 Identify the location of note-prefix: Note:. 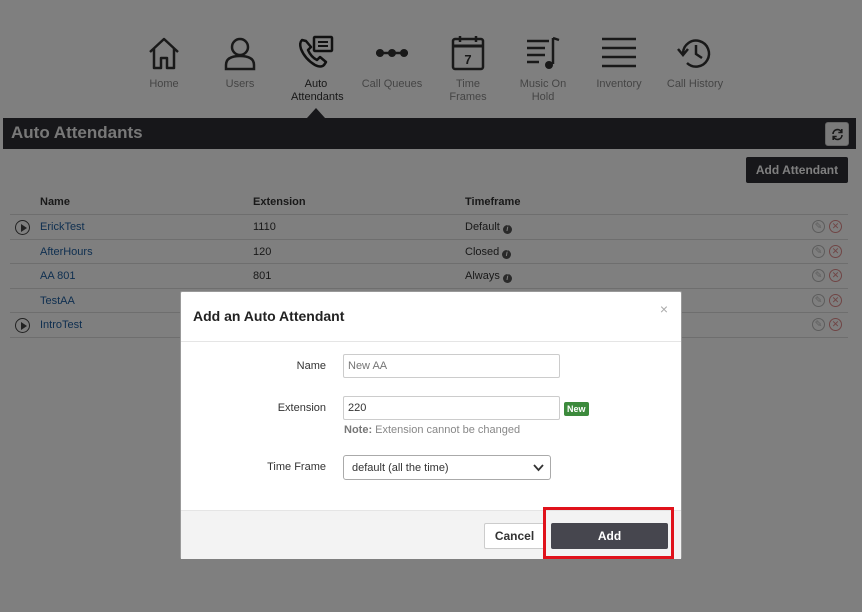
(358, 430).